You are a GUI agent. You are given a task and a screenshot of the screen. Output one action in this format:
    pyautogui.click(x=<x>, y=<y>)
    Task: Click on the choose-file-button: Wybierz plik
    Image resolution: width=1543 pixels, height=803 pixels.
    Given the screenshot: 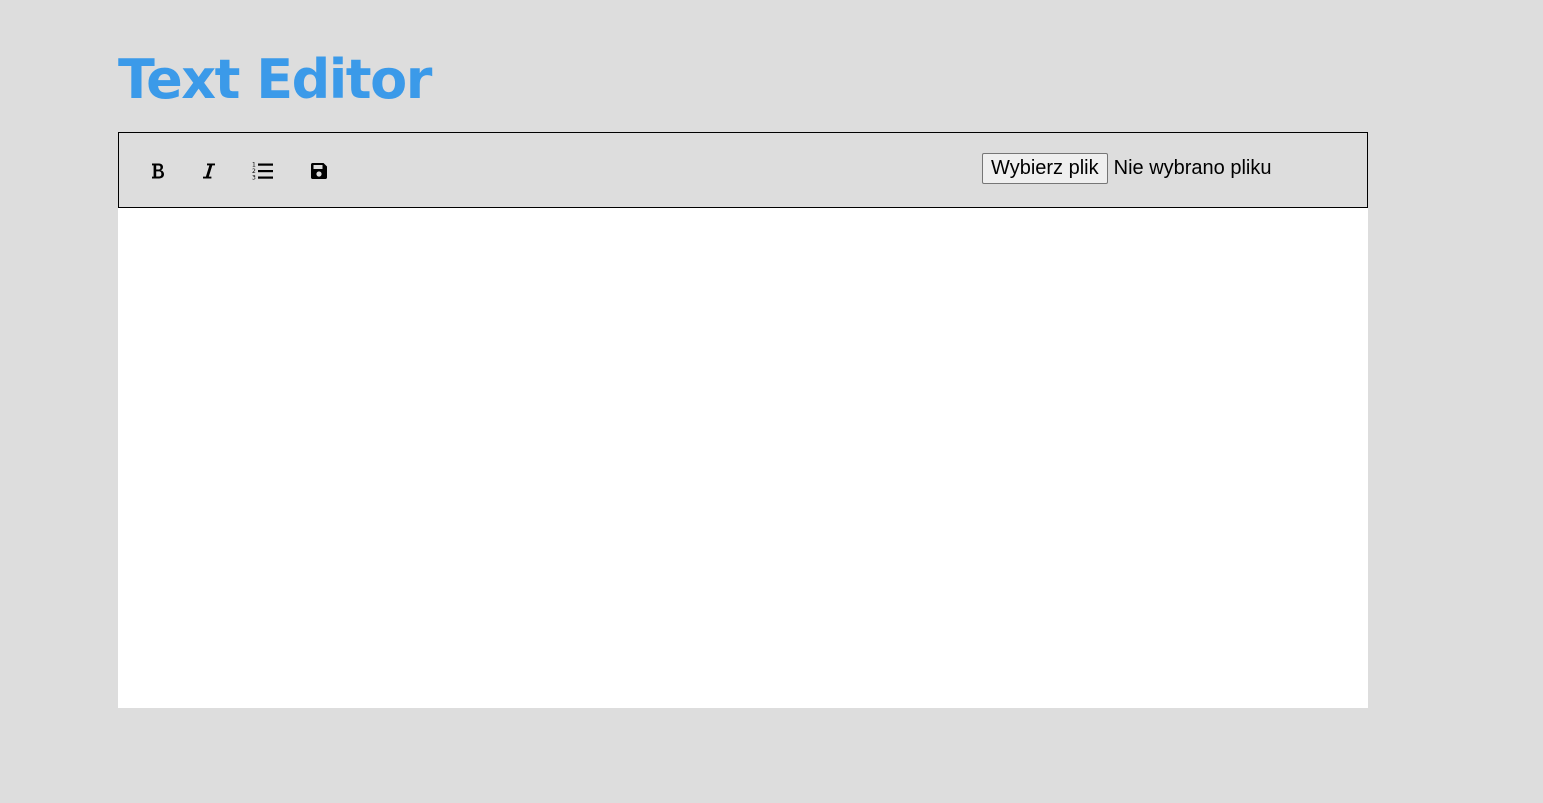 What is the action you would take?
    pyautogui.click(x=1045, y=168)
    